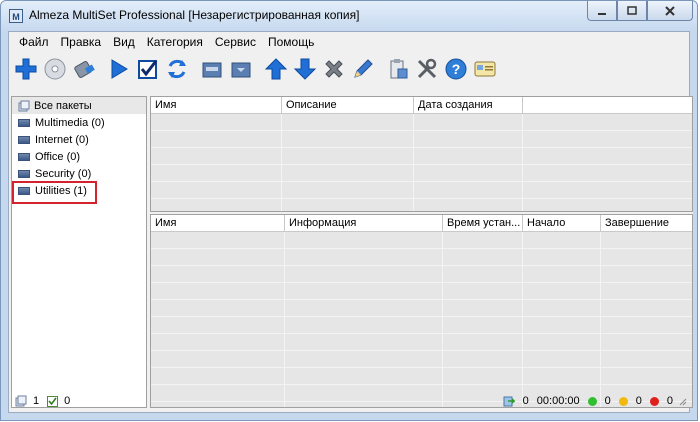 This screenshot has height=422, width=700. I want to click on usb-drive-icon, so click(84, 69).